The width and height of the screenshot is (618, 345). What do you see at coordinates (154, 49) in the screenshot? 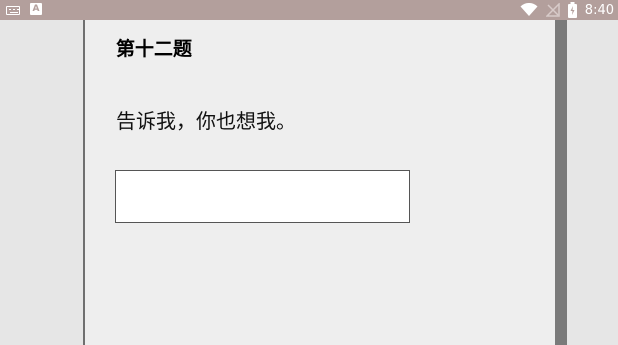
I see `question-title: 第十二题` at bounding box center [154, 49].